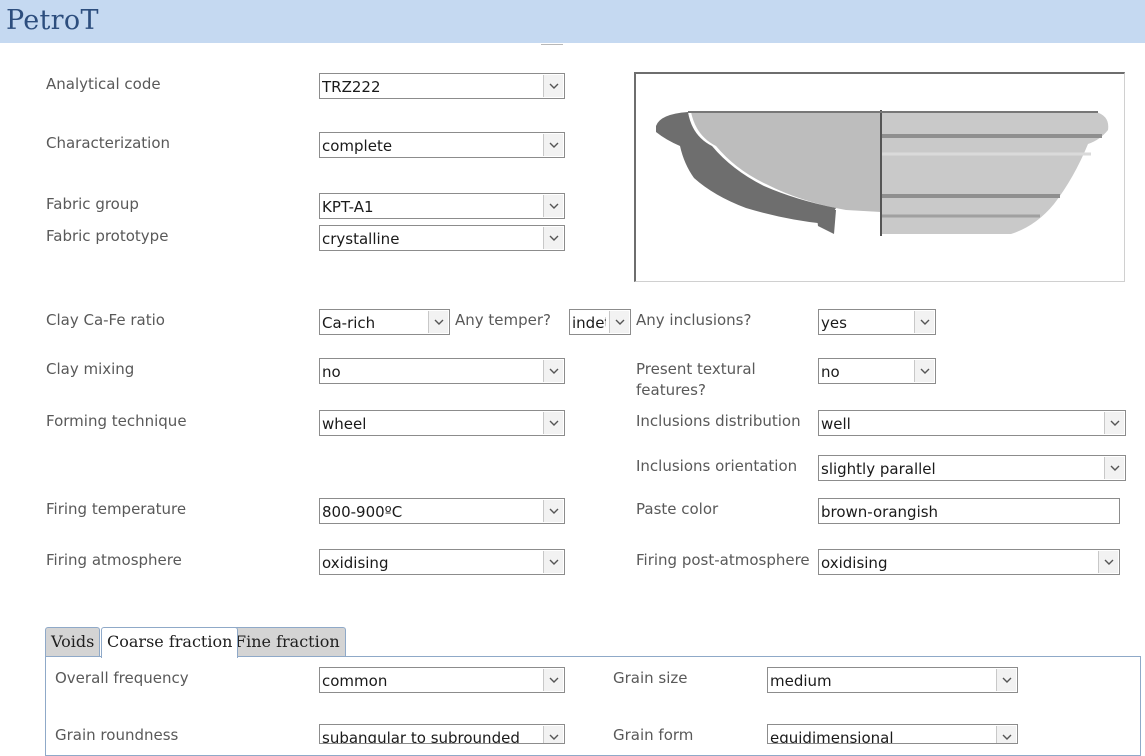 This screenshot has width=1145, height=756. I want to click on clay-mixing-label: Clay mixing, so click(90, 369).